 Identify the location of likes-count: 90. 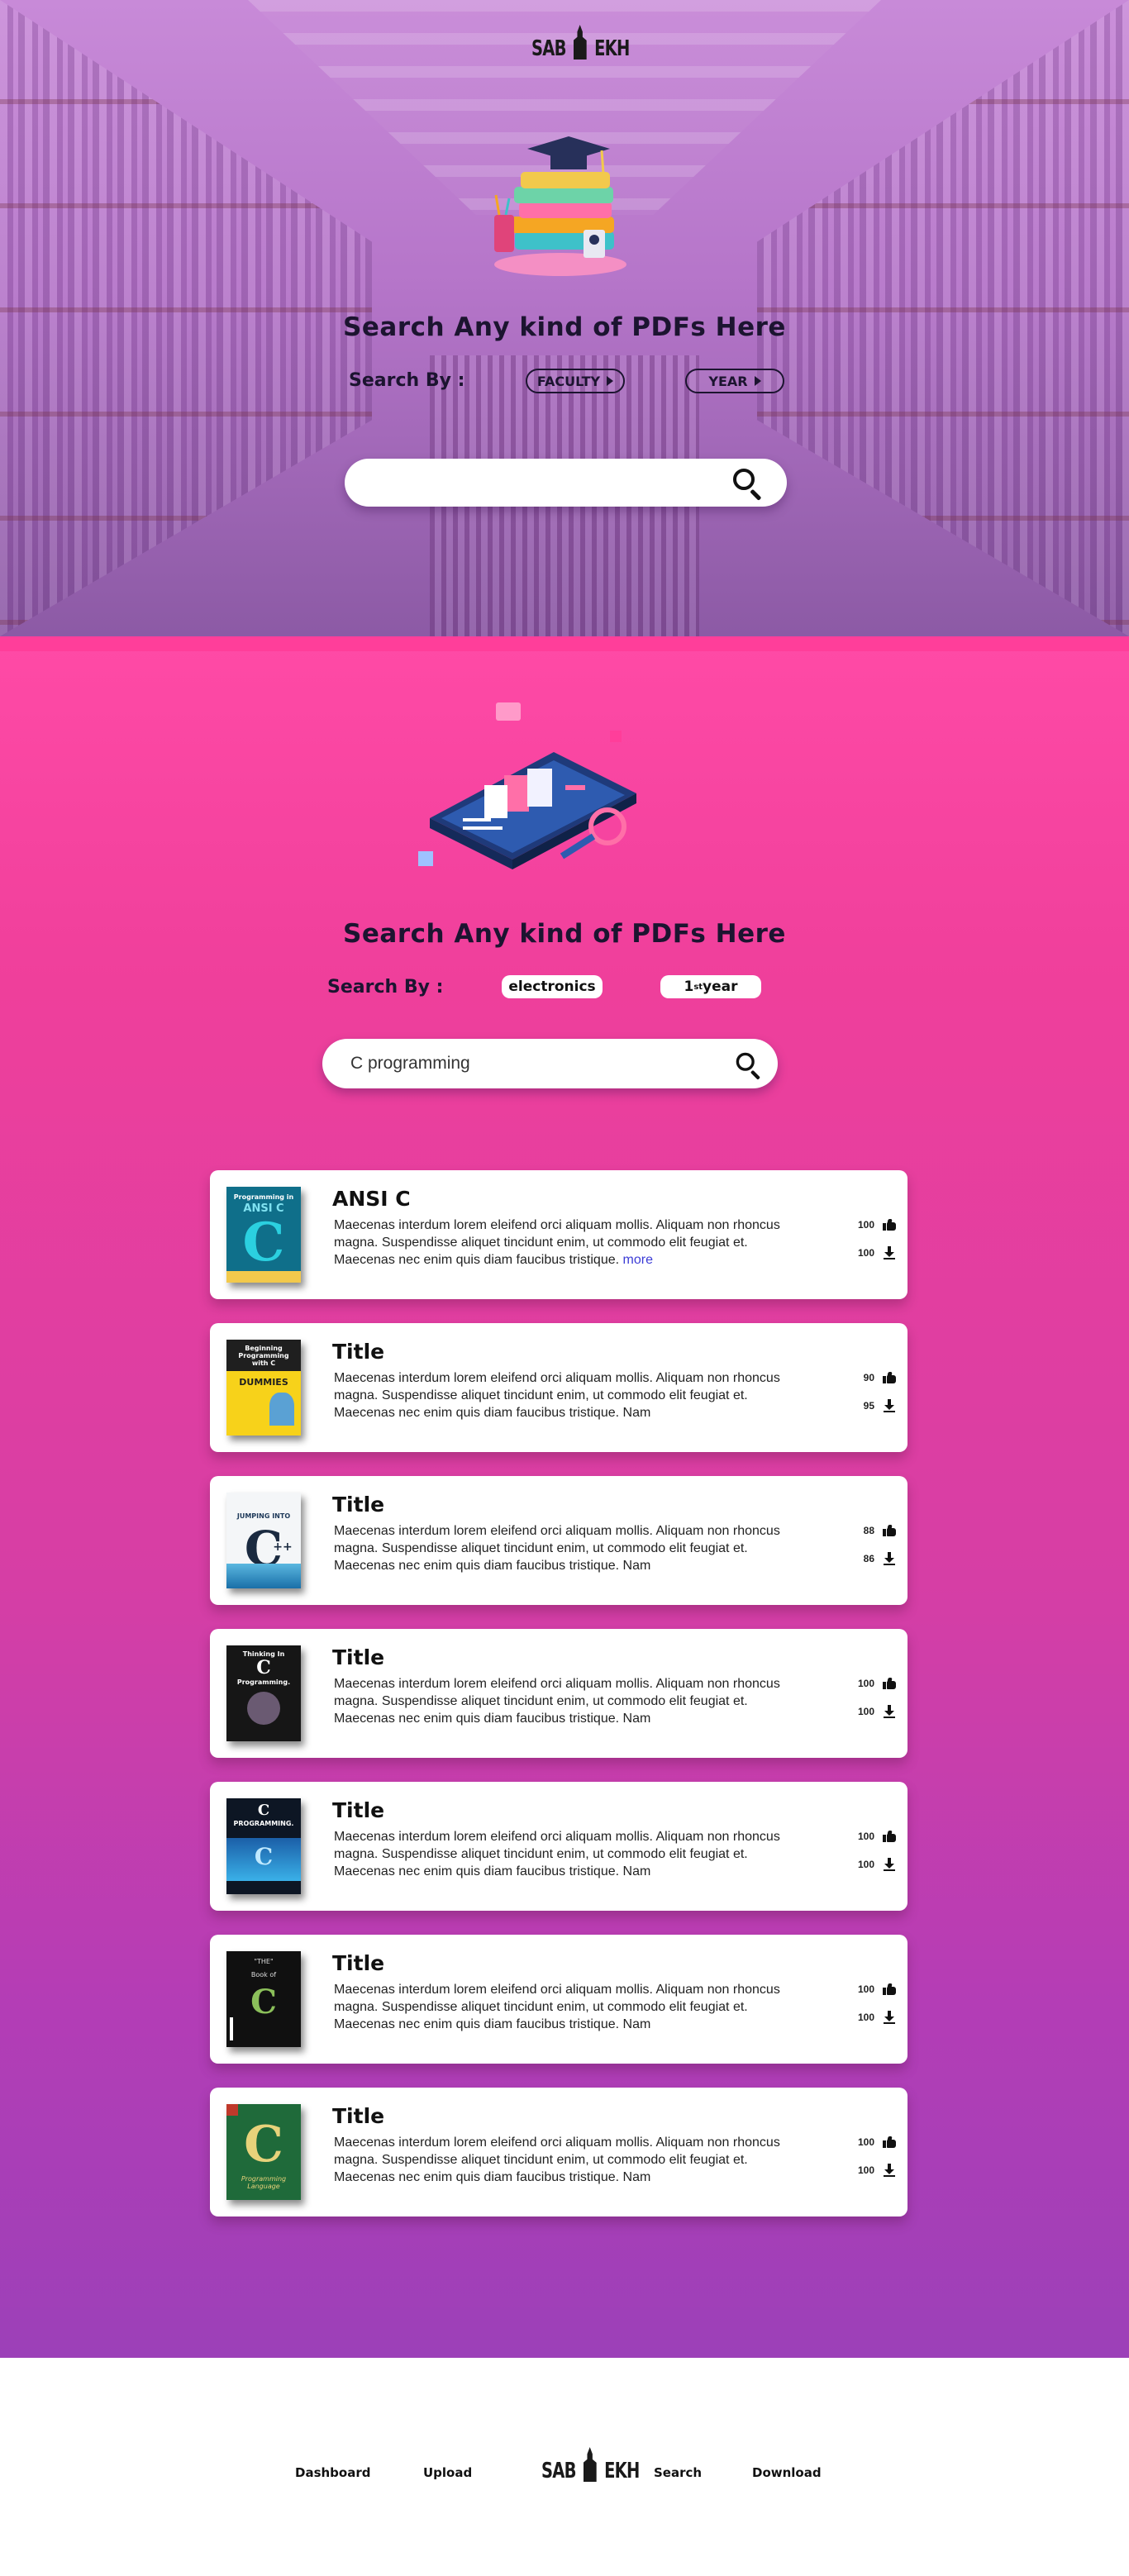
(868, 1378).